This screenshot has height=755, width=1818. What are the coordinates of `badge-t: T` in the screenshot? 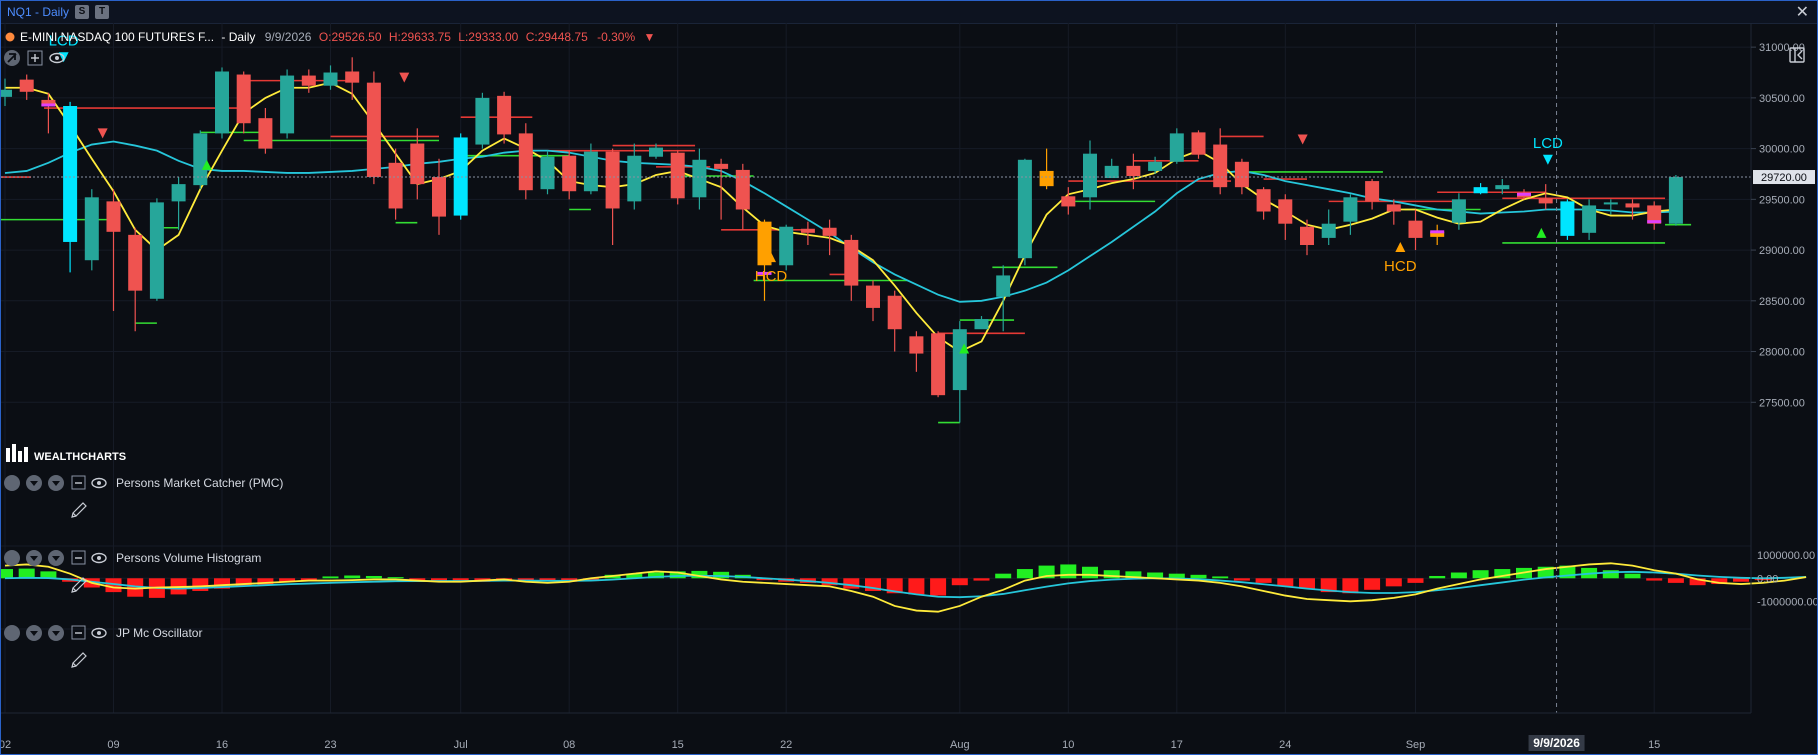 It's located at (102, 12).